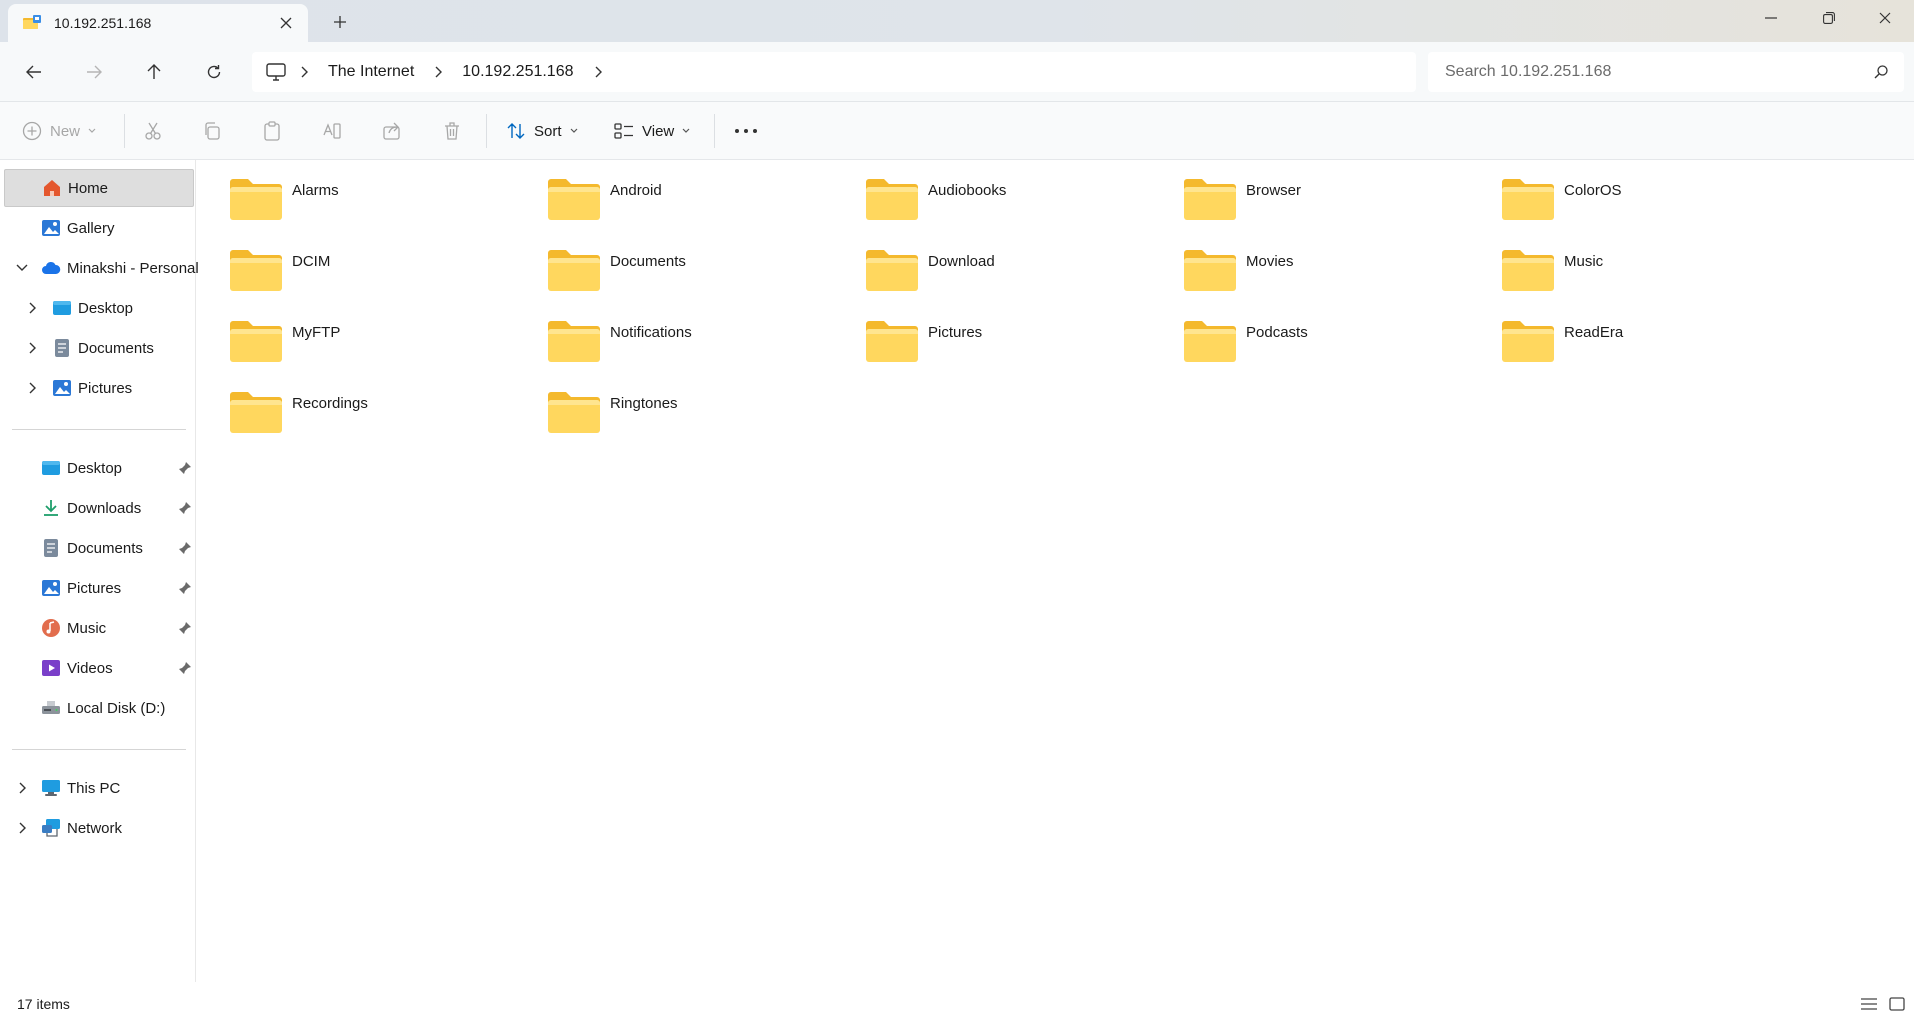 The width and height of the screenshot is (1914, 1017). I want to click on folder-item: Download, so click(986, 261).